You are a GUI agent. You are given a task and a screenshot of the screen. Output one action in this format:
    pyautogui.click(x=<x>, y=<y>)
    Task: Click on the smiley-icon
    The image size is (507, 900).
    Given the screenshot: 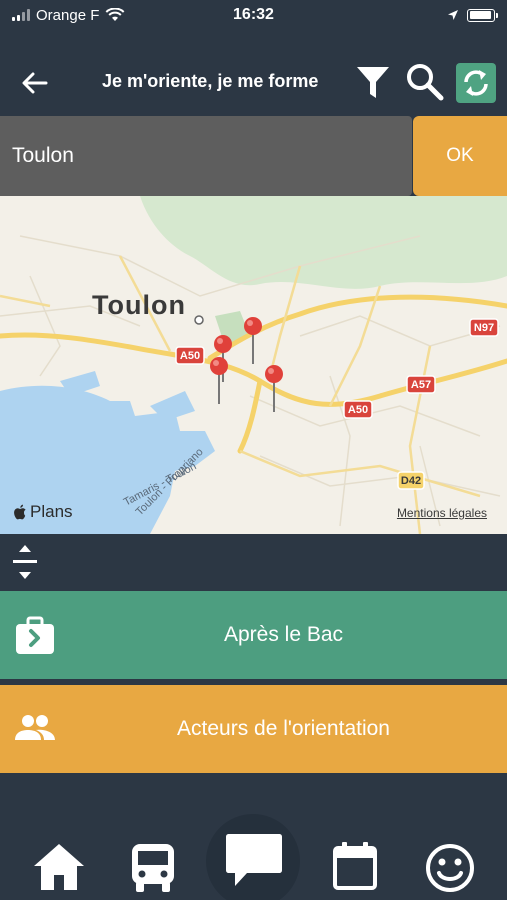 What is the action you would take?
    pyautogui.click(x=450, y=868)
    